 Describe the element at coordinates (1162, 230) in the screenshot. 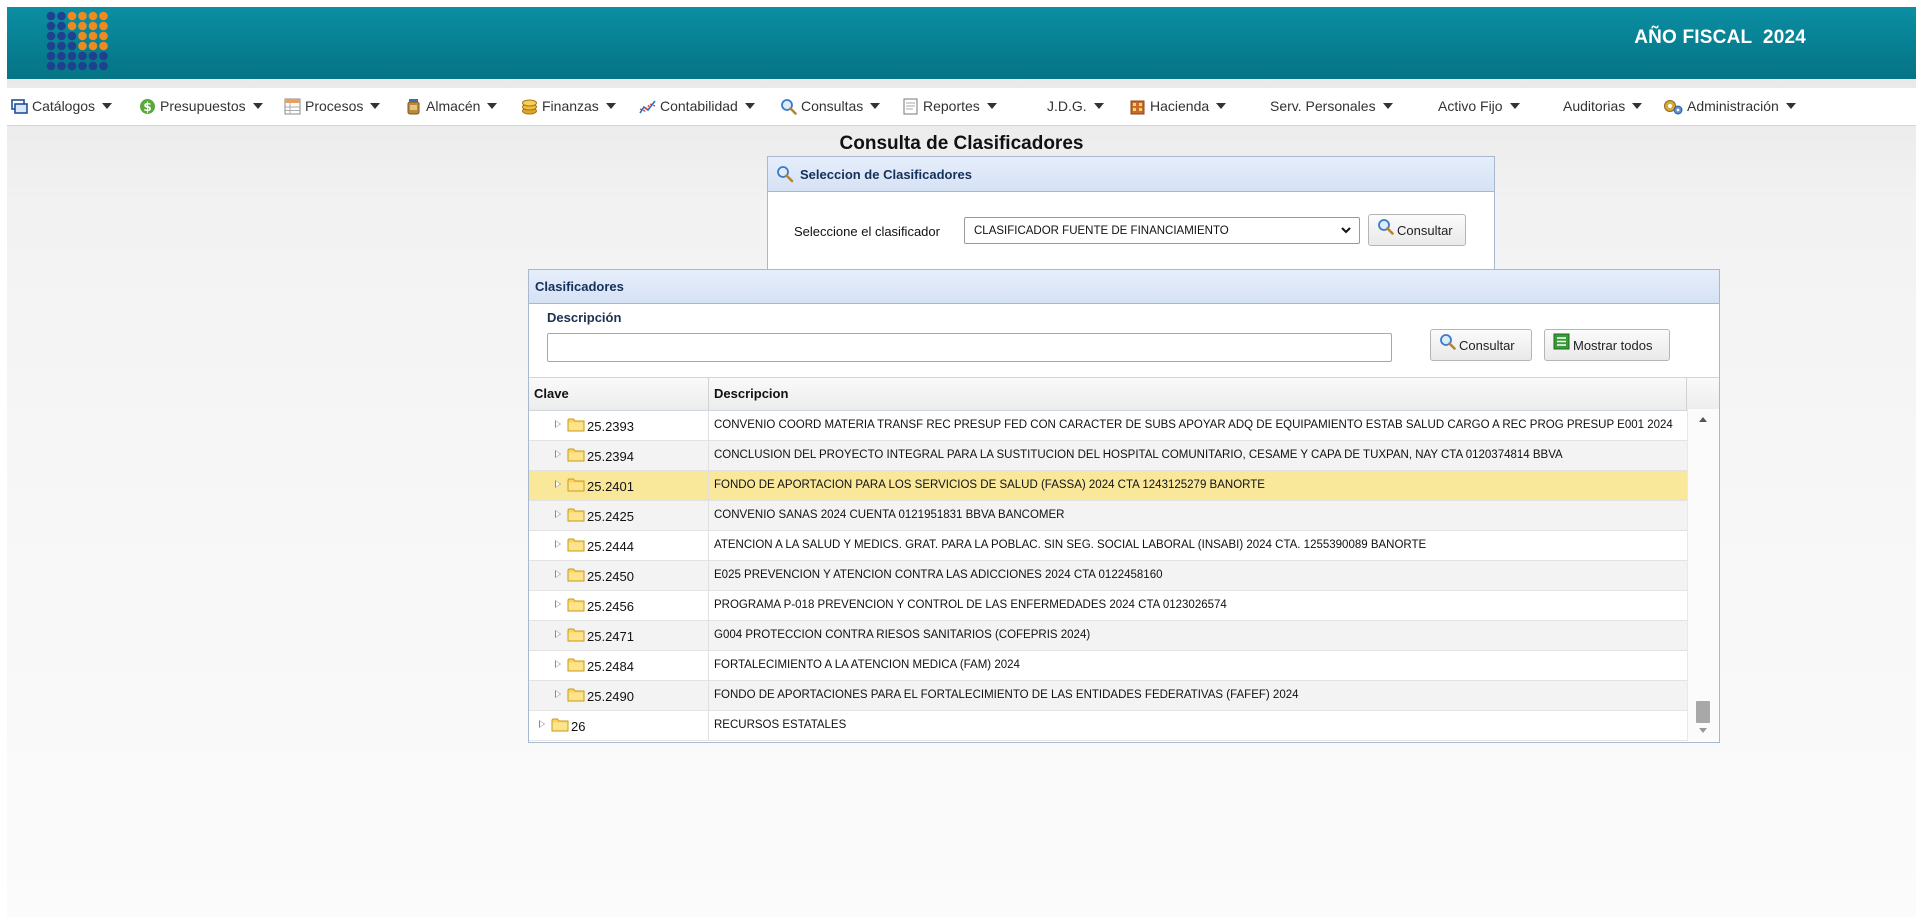

I see `classifier-select: CLASIFICADOR FUENTE DE FINANCIAMIENTO` at that location.